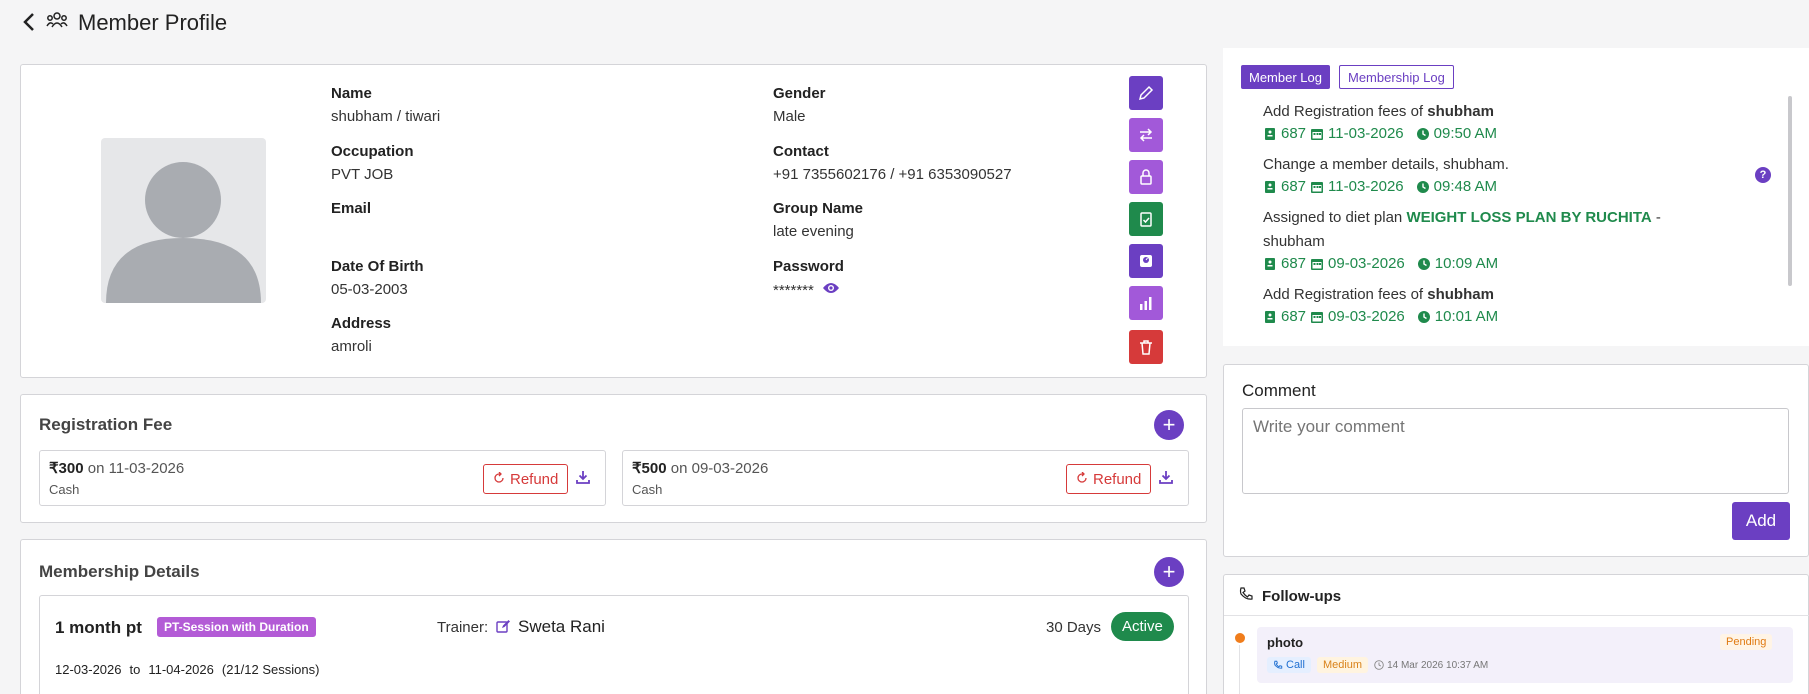 This screenshot has height=694, width=1809. I want to click on log-date: 11-03-2026, so click(1366, 186).